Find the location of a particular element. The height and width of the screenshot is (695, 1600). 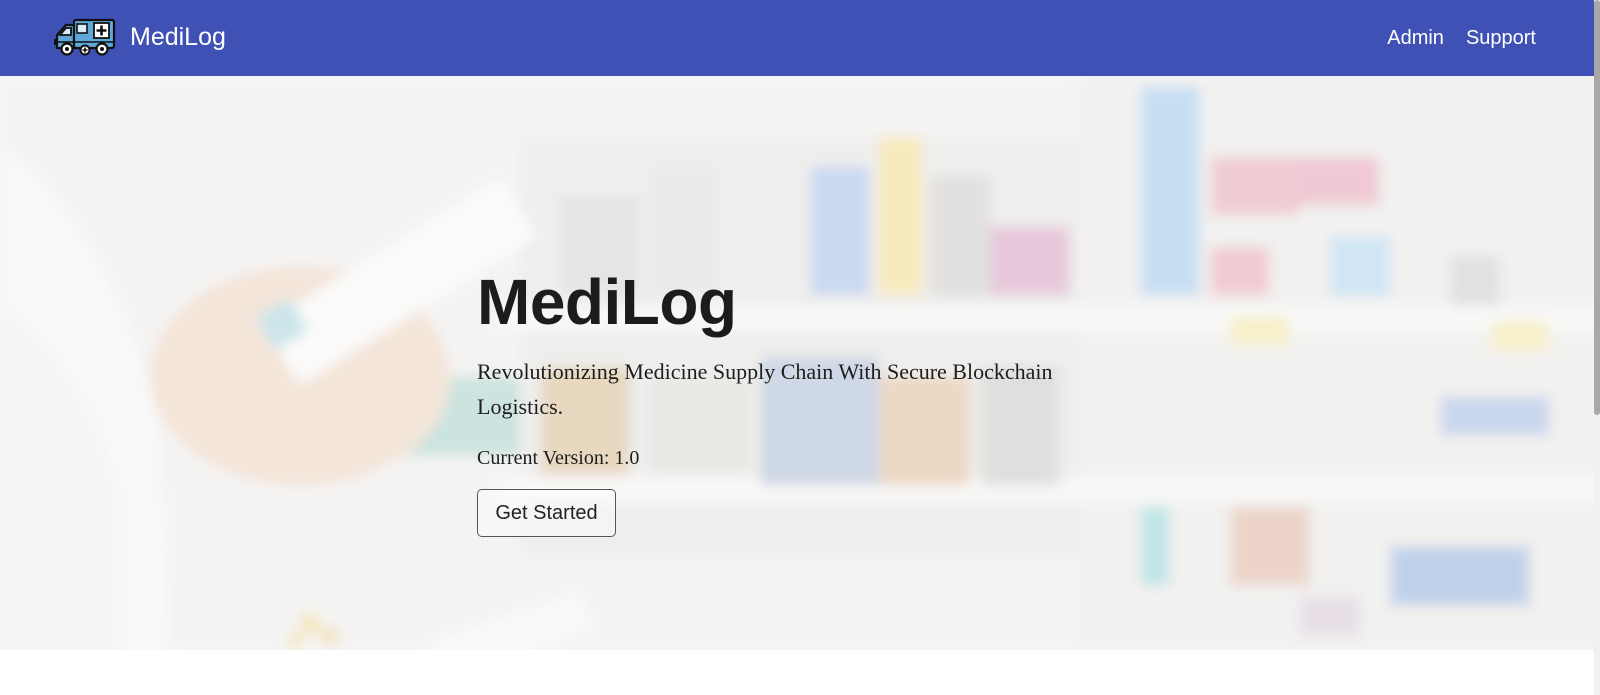

ambulance-icon is located at coordinates (85, 37).